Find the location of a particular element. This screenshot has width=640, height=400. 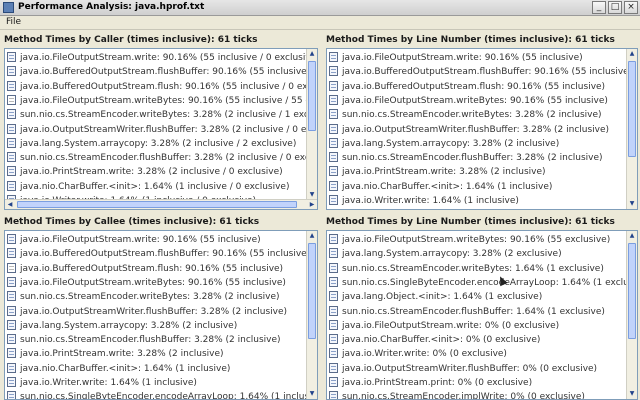

minimize-button: _ is located at coordinates (599, 7).